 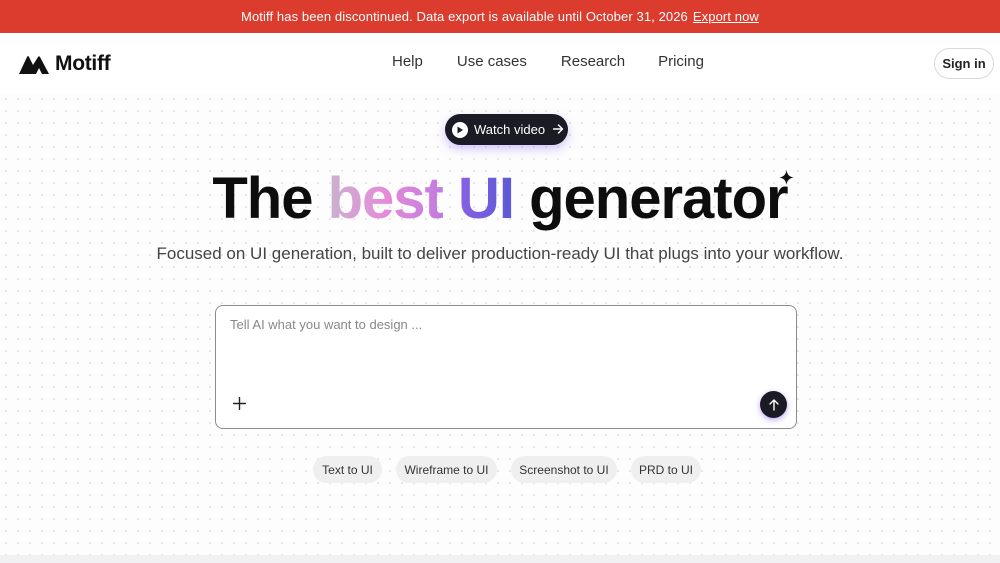 What do you see at coordinates (548, 61) in the screenshot?
I see `nav-links: Help Use cases Research Pricing` at bounding box center [548, 61].